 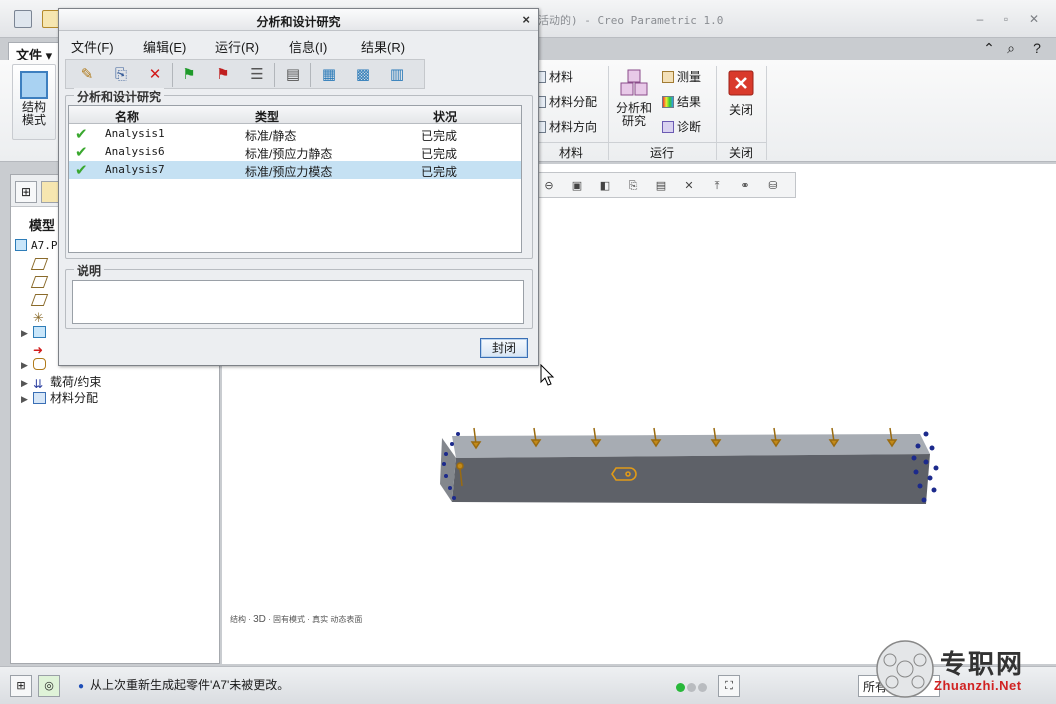 What do you see at coordinates (549, 185) in the screenshot?
I see `zoom-out-icon: ⊖` at bounding box center [549, 185].